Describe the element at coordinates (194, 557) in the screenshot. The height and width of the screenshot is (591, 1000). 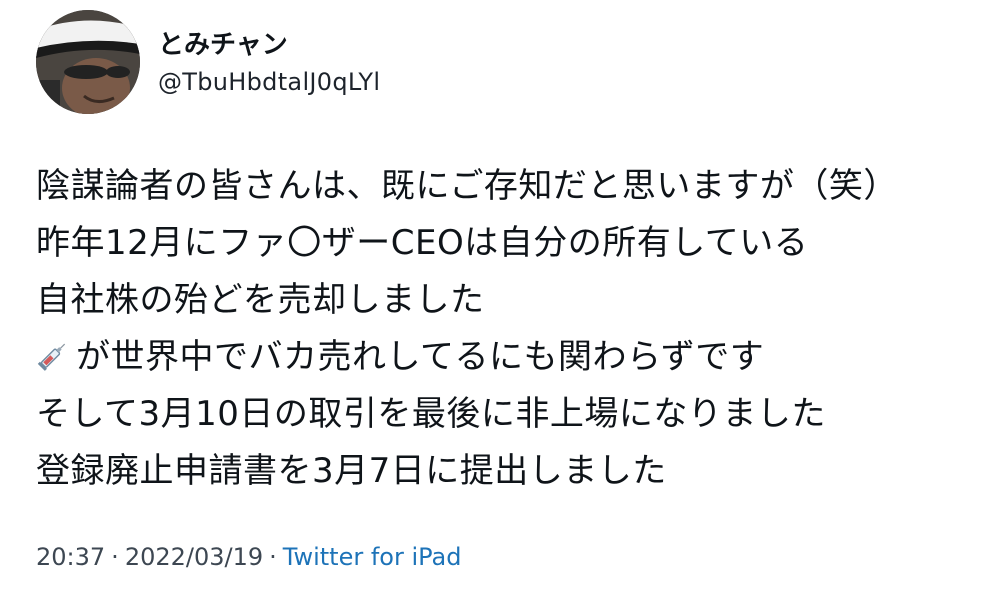
I see `tweet-date: 2022/03/19` at that location.